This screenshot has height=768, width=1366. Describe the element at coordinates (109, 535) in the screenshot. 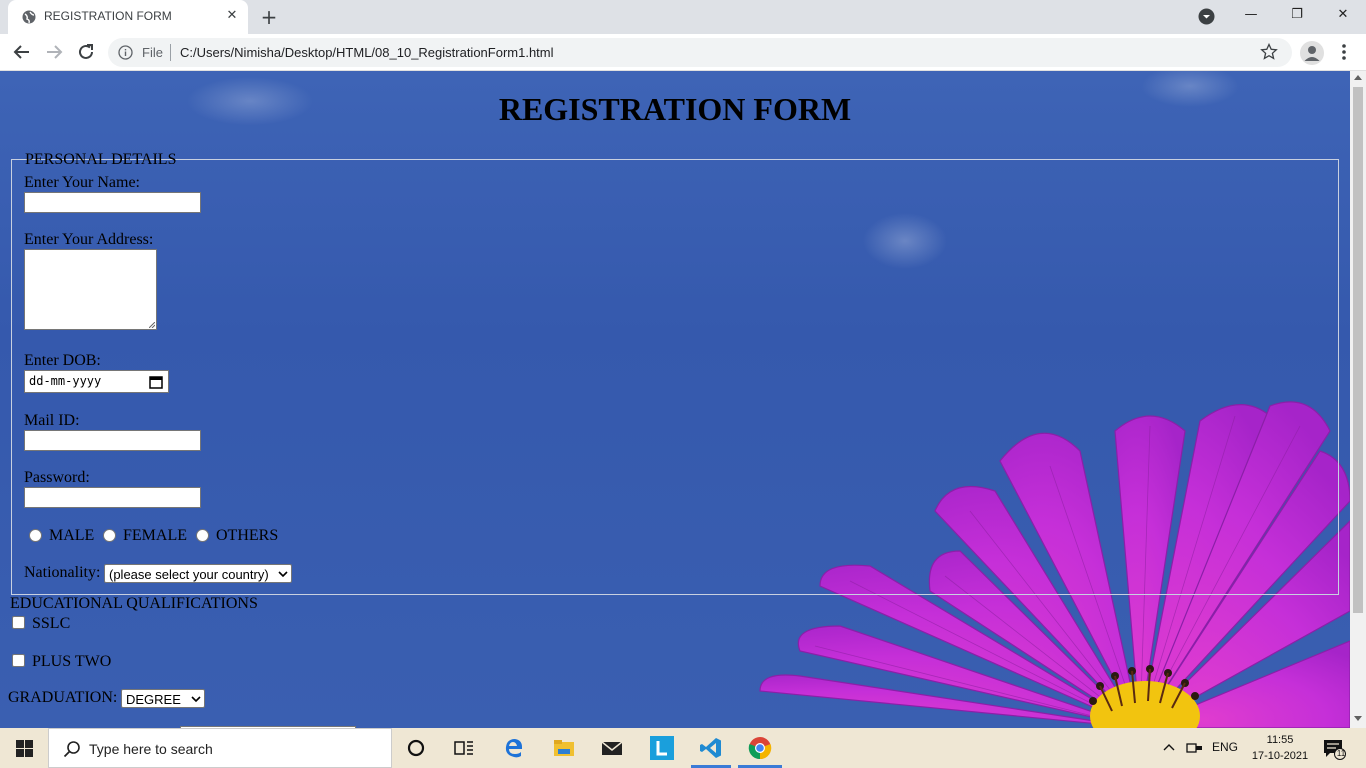

I see `gender-radio-female` at that location.